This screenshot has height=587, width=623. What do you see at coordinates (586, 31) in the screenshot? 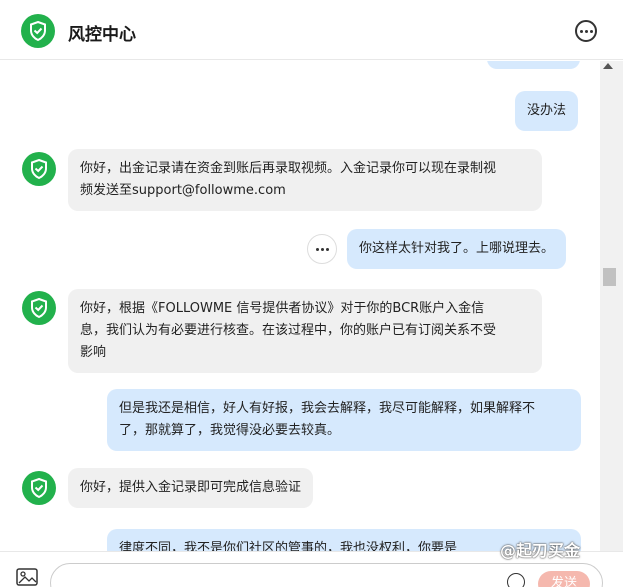
I see `more-circle-icon` at bounding box center [586, 31].